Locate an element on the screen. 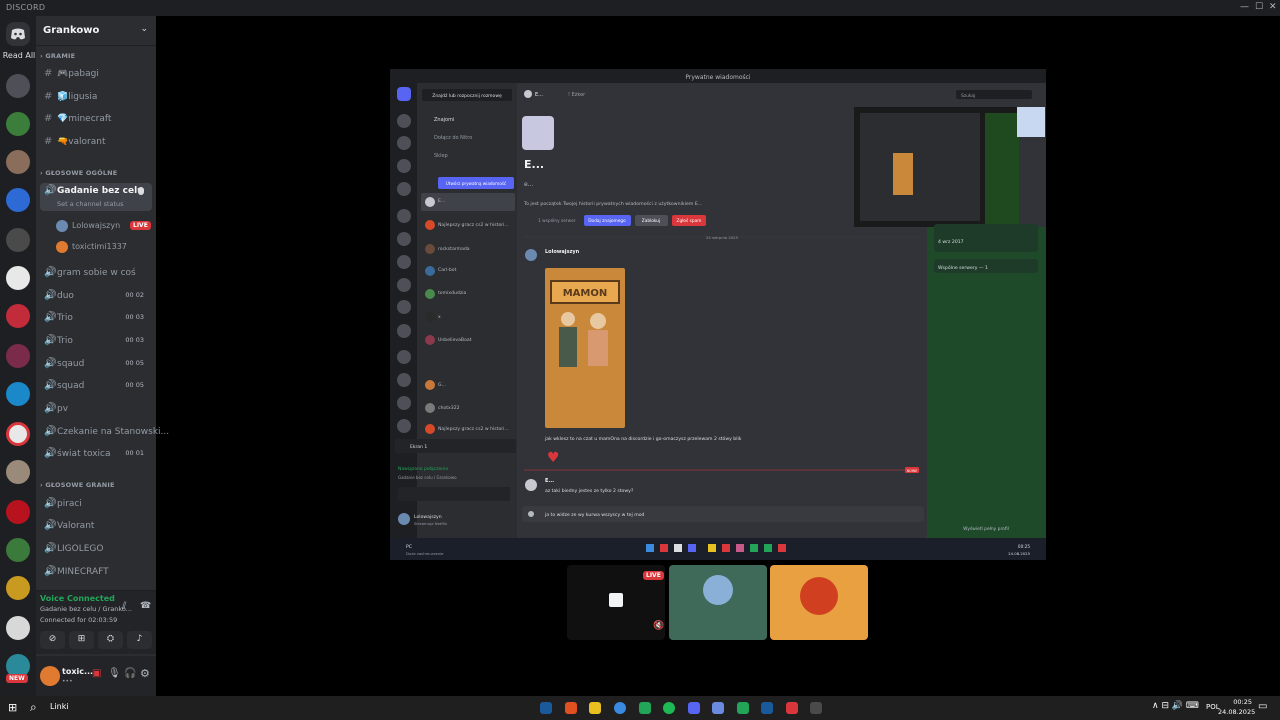  voice-channel: 🔊 MINECRAFT is located at coordinates (96, 572).